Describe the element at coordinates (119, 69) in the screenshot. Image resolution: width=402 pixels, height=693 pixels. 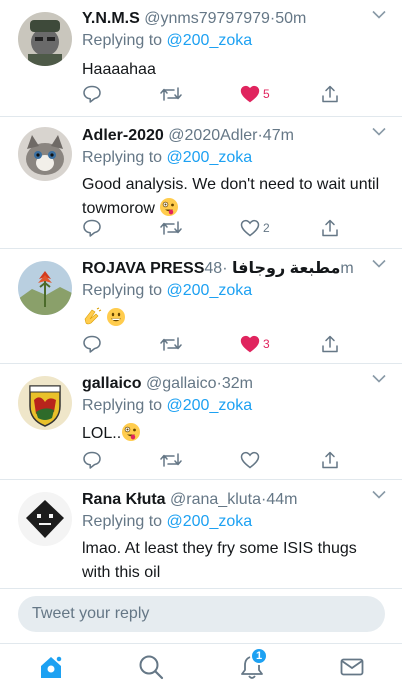
I see `tweet-text-body: Haaaahaa` at that location.